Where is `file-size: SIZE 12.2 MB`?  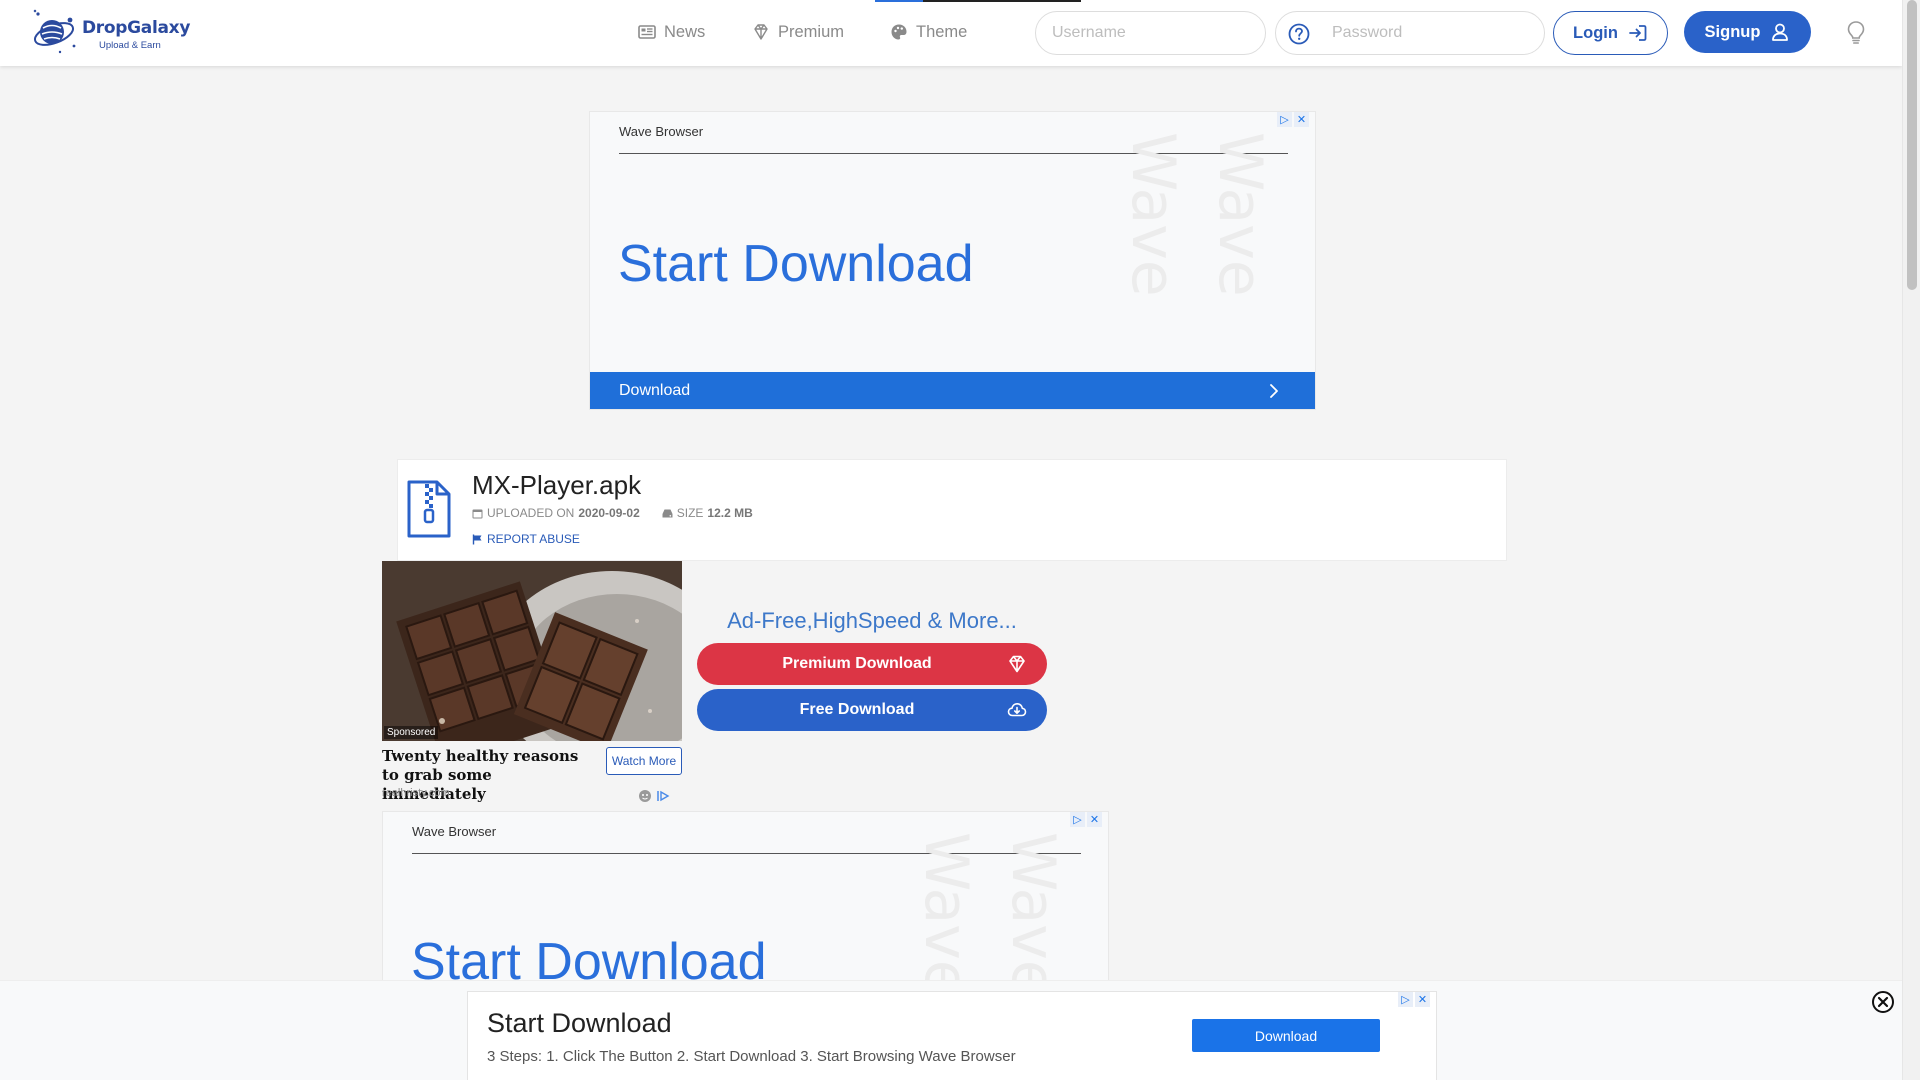
file-size: SIZE 12.2 MB is located at coordinates (707, 513).